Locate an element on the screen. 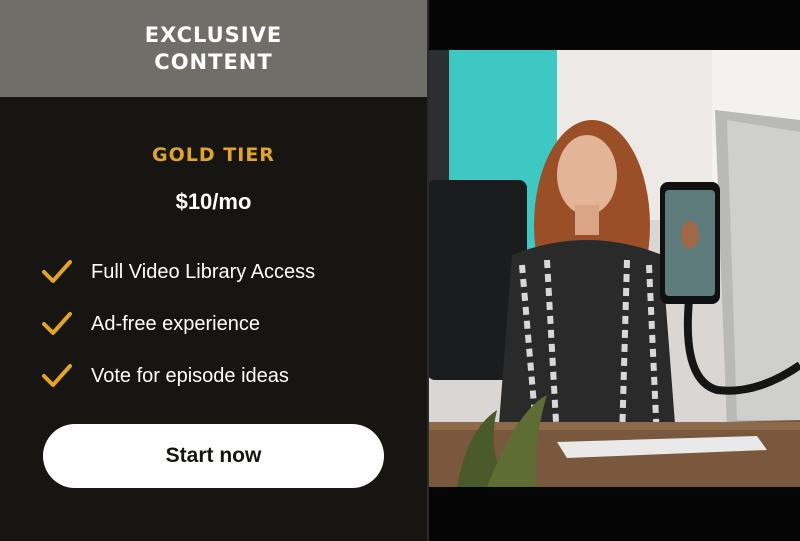 The width and height of the screenshot is (800, 541). feature-item: Ad-free experience is located at coordinates (225, 324).